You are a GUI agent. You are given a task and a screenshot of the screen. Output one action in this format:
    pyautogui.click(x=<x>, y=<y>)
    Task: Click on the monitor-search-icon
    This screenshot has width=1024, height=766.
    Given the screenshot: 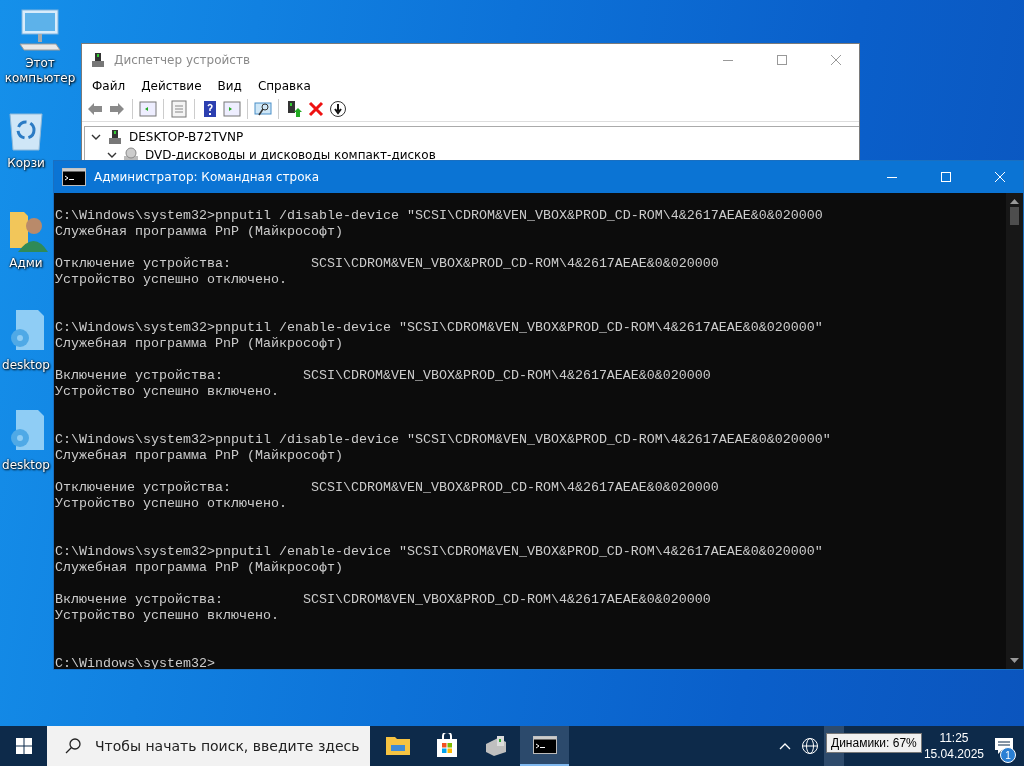 What is the action you would take?
    pyautogui.click(x=263, y=108)
    